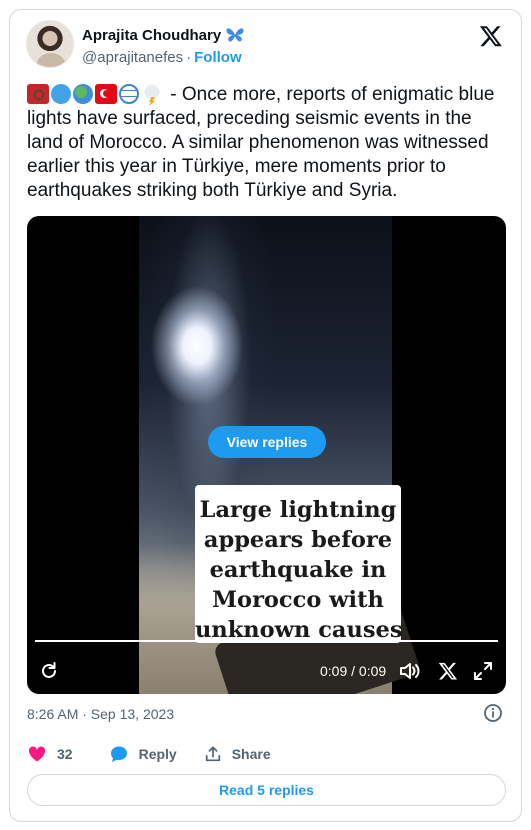  Describe the element at coordinates (83, 94) in the screenshot. I see `earth-globe-icon` at that location.